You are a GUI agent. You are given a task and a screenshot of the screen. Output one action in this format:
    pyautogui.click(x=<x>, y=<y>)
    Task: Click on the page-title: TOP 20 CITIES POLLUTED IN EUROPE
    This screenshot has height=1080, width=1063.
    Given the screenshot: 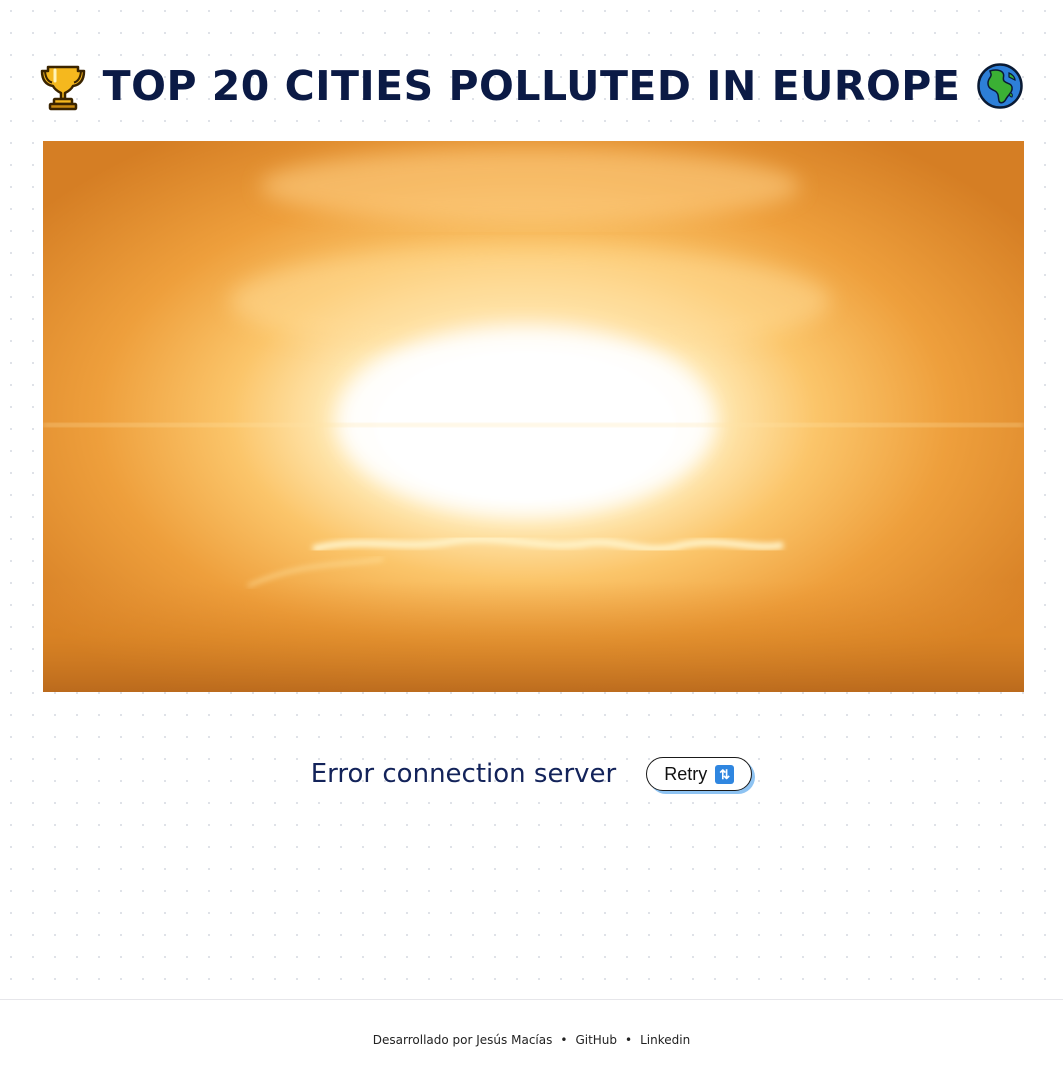 What is the action you would take?
    pyautogui.click(x=531, y=86)
    